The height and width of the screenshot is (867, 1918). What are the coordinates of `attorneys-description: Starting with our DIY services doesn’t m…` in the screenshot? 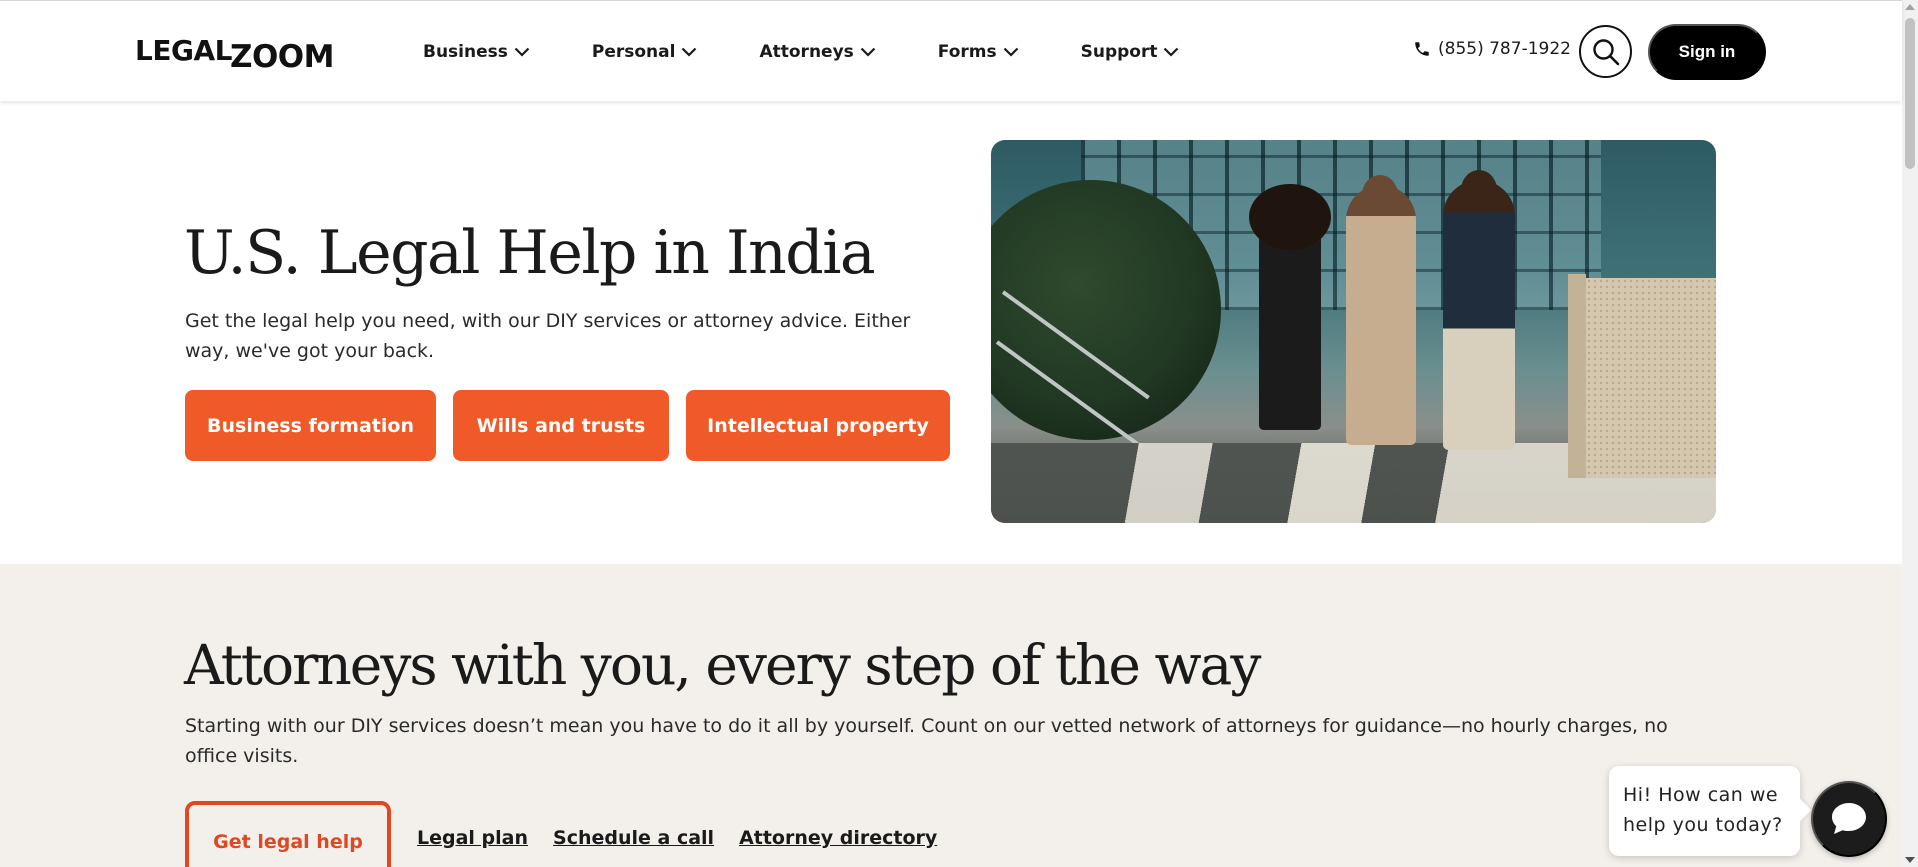 It's located at (926, 741).